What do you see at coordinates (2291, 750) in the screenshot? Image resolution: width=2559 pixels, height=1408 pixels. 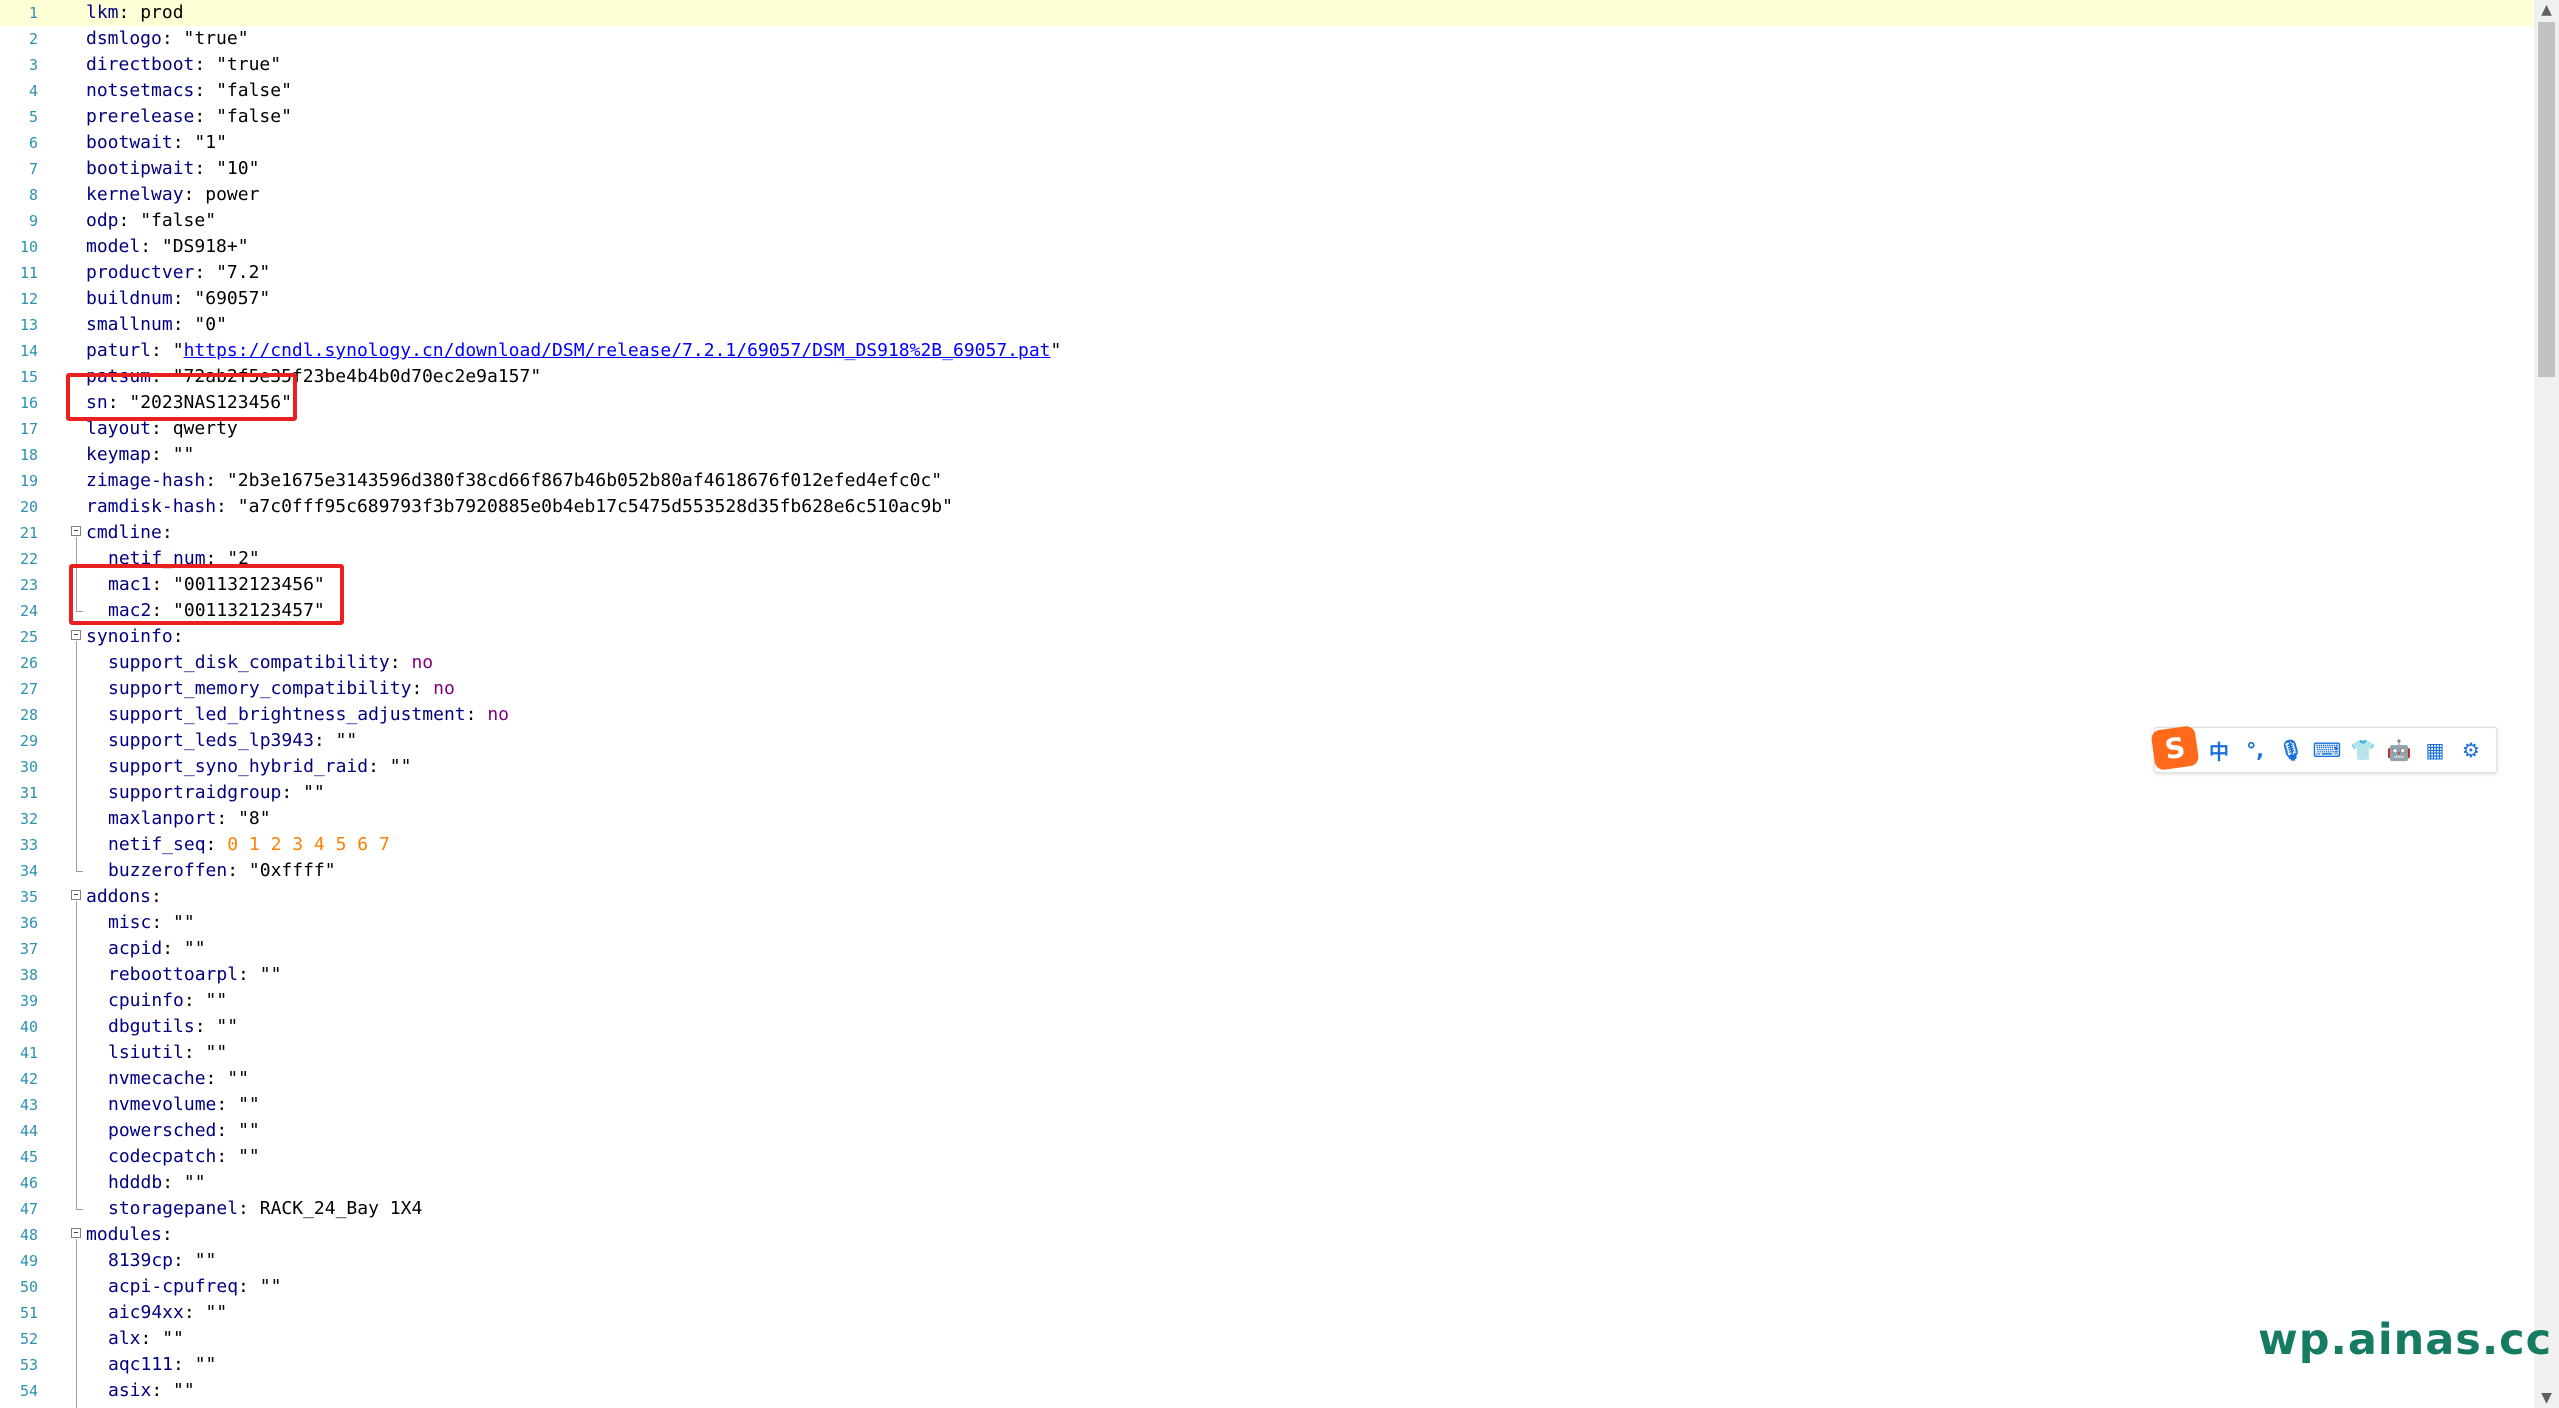 I see `microphone-icon: 🎙` at bounding box center [2291, 750].